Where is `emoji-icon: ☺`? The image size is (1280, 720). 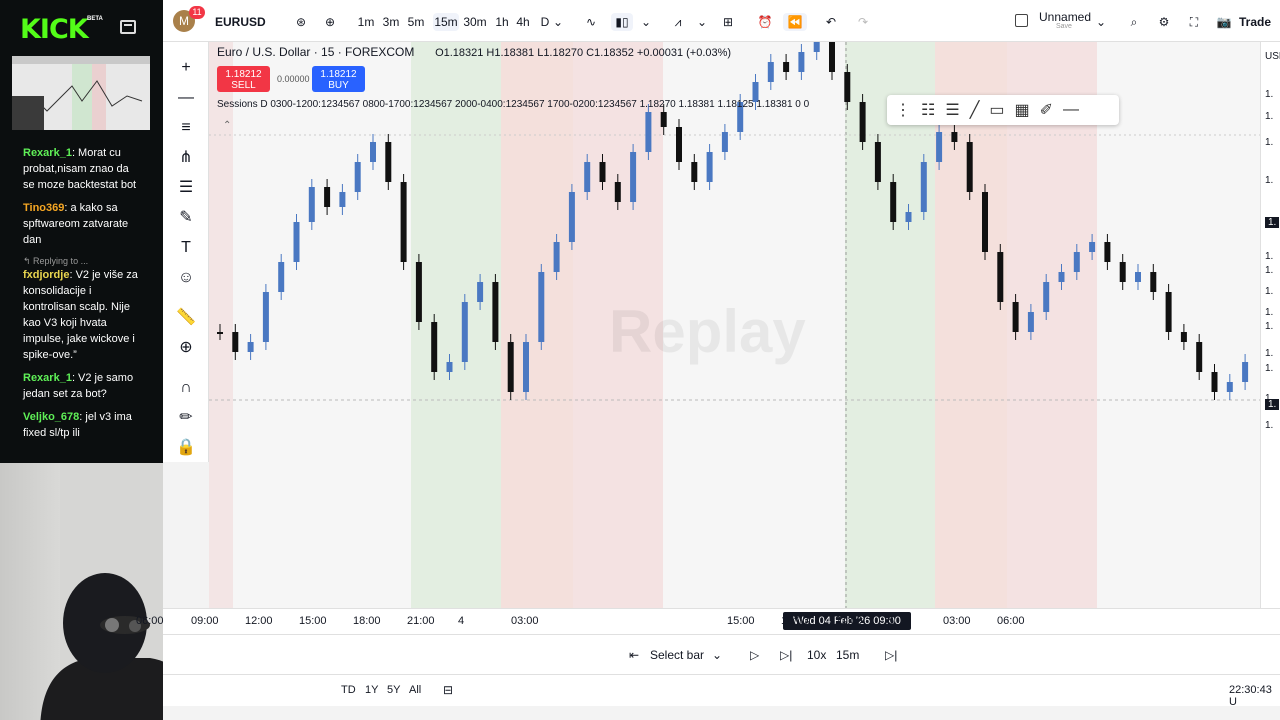
emoji-icon: ☺ is located at coordinates (186, 278).